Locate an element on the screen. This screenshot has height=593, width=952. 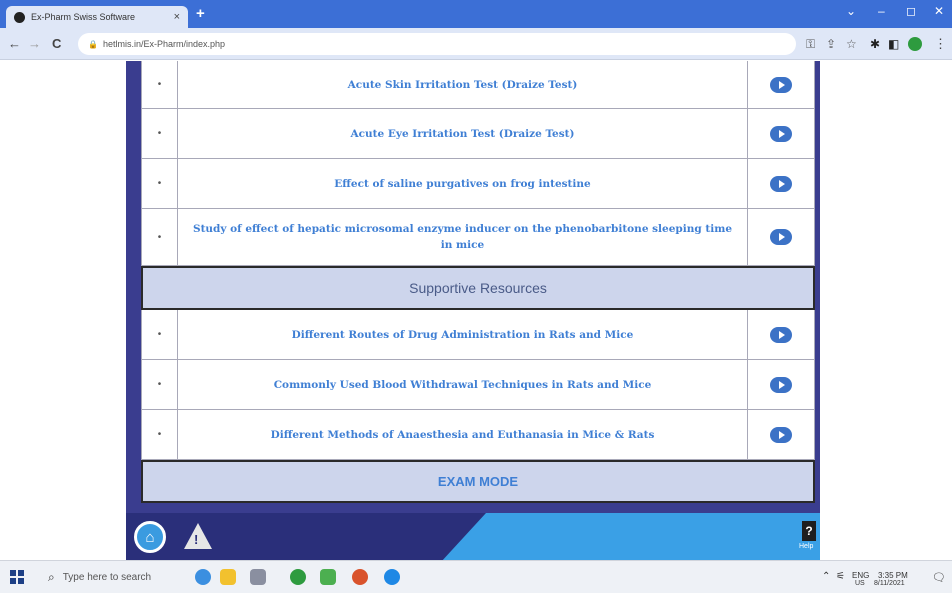
url-text: hetlmis.in/Ex-Pharm/index.php is located at coordinates (164, 44).